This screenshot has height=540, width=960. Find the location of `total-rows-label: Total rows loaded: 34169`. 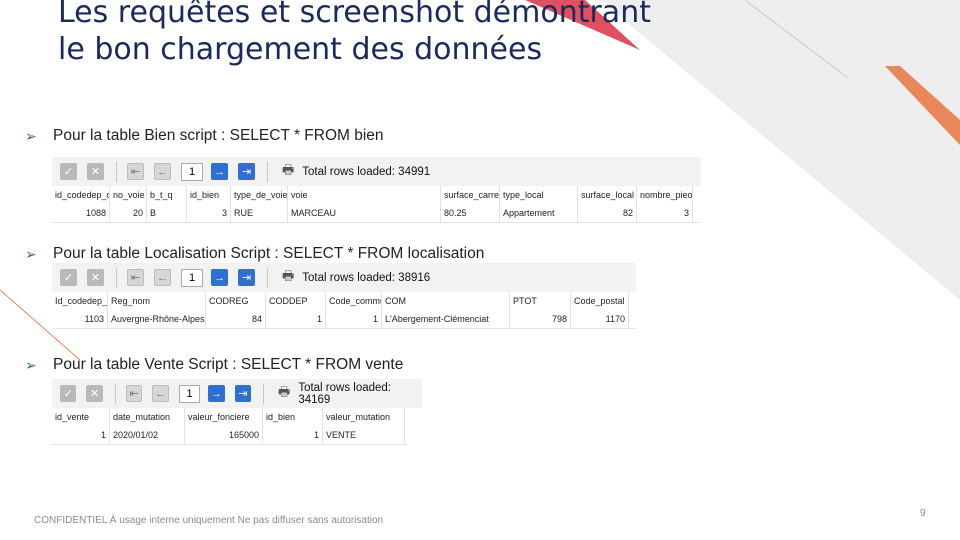

total-rows-label: Total rows loaded: 34169 is located at coordinates (345, 393).